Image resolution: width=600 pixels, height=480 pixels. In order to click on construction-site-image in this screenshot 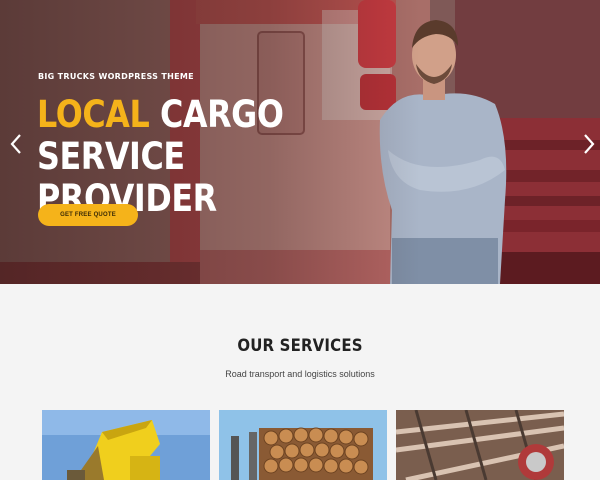, I will do `click(480, 445)`.